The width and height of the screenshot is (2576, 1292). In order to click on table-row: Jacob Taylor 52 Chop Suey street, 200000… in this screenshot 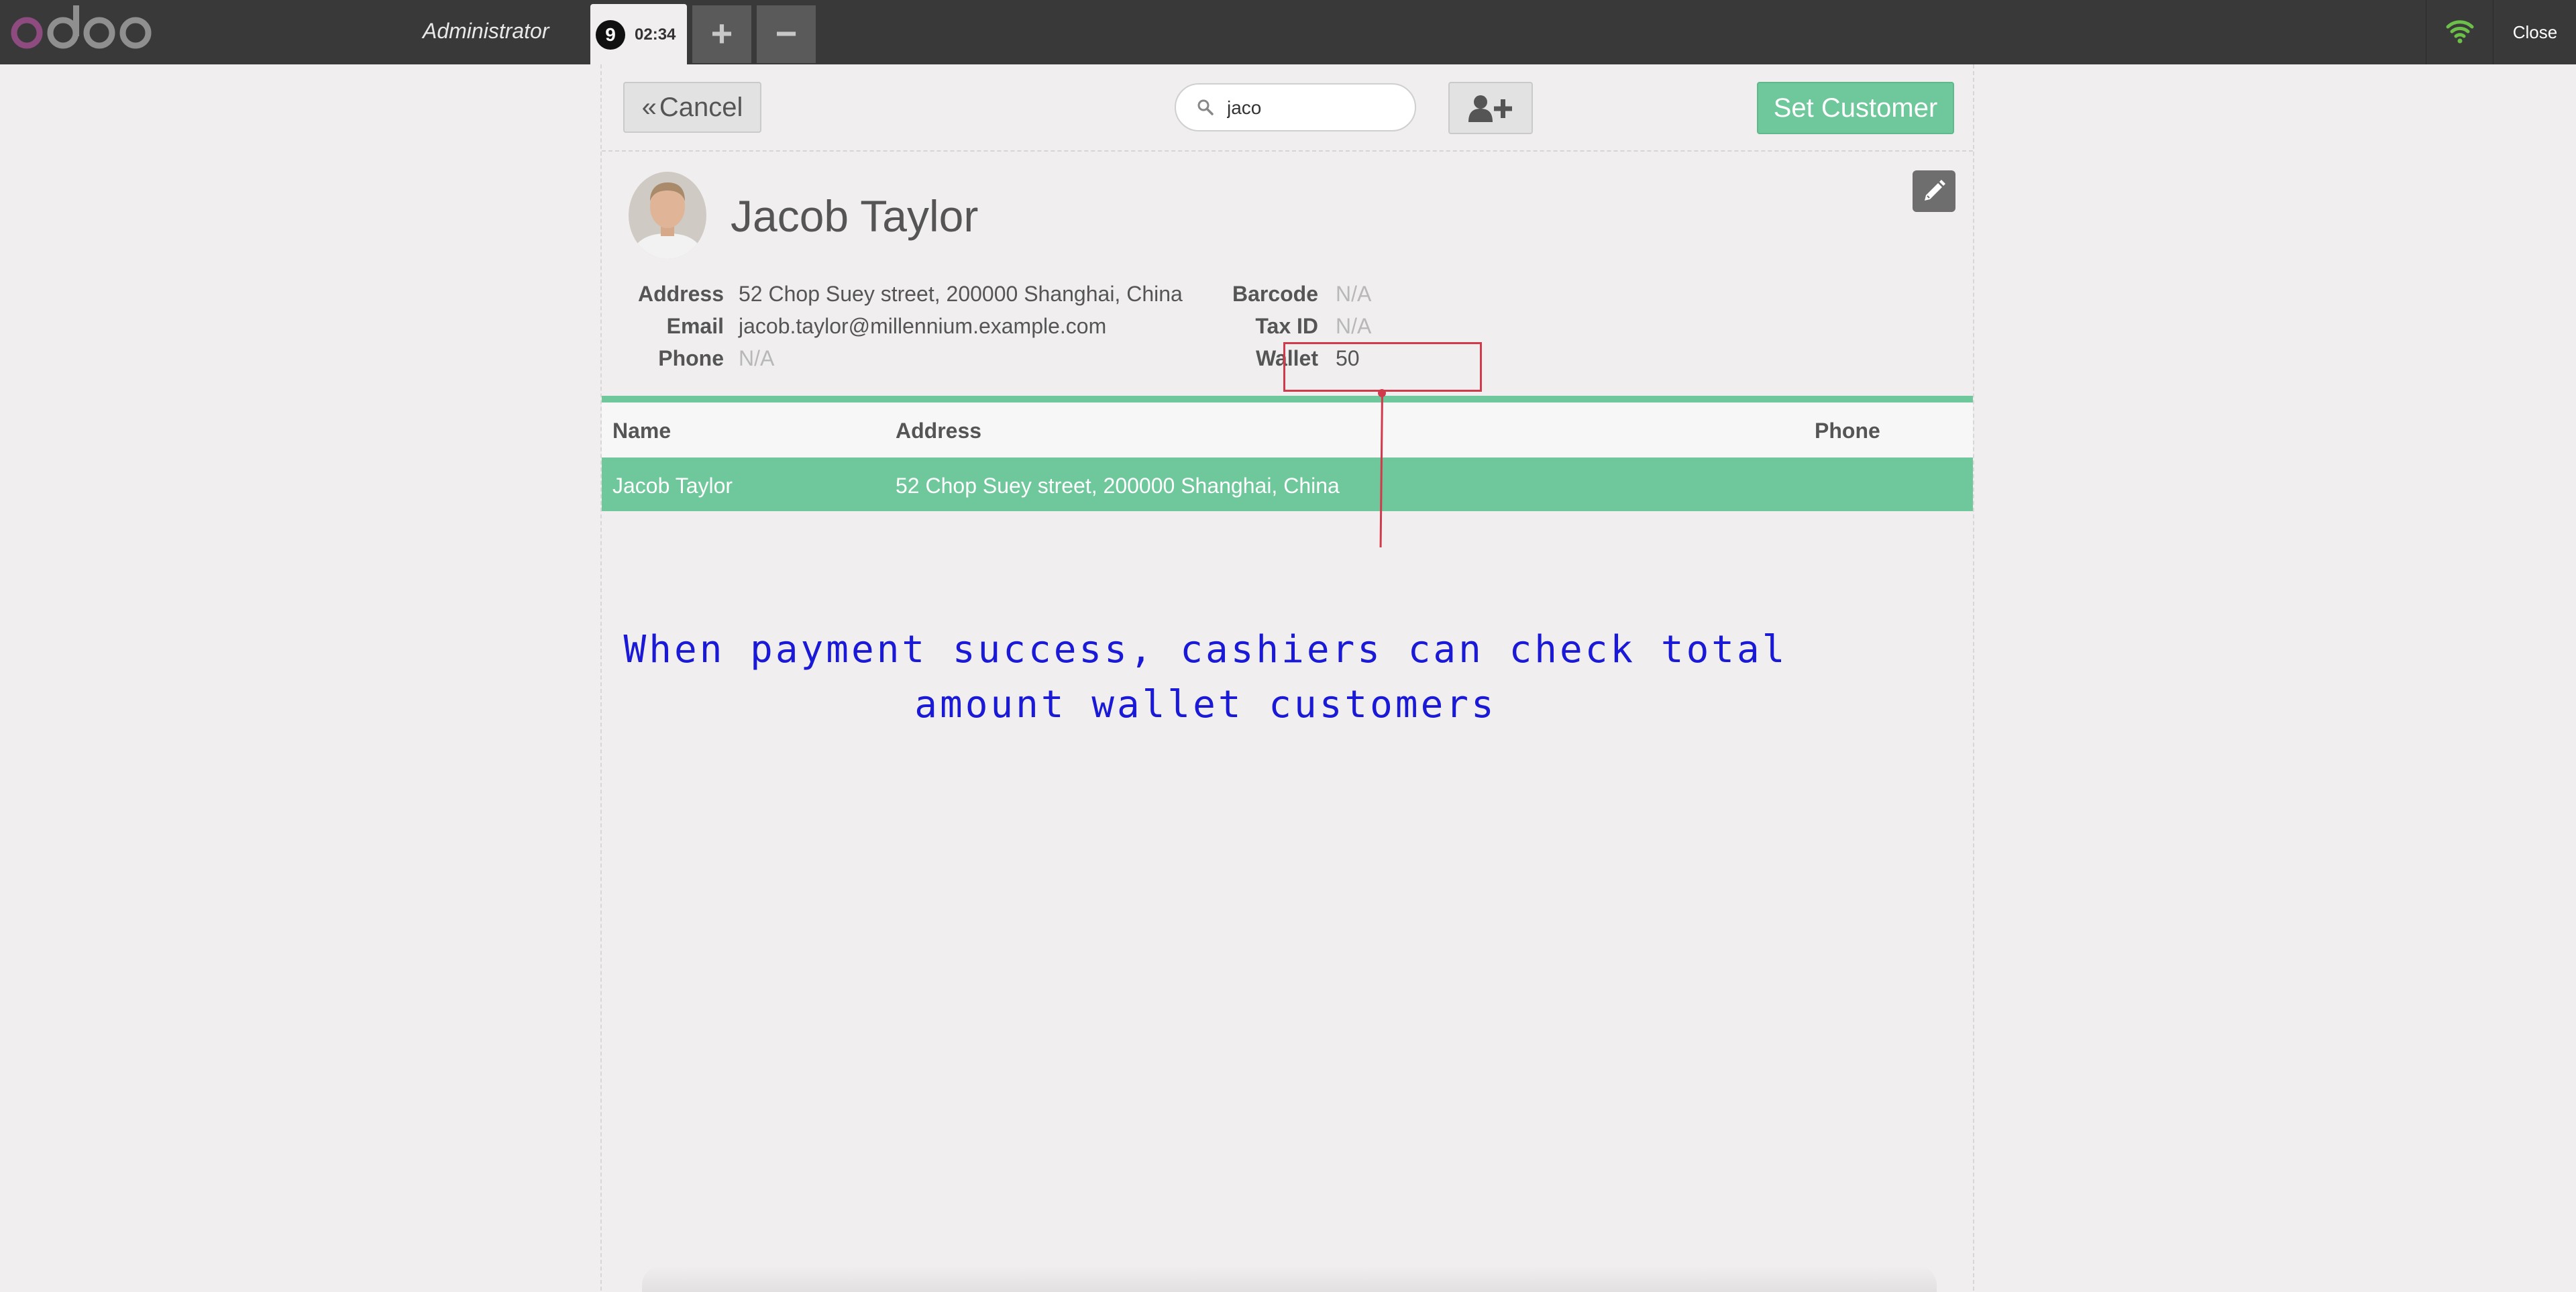, I will do `click(1287, 484)`.